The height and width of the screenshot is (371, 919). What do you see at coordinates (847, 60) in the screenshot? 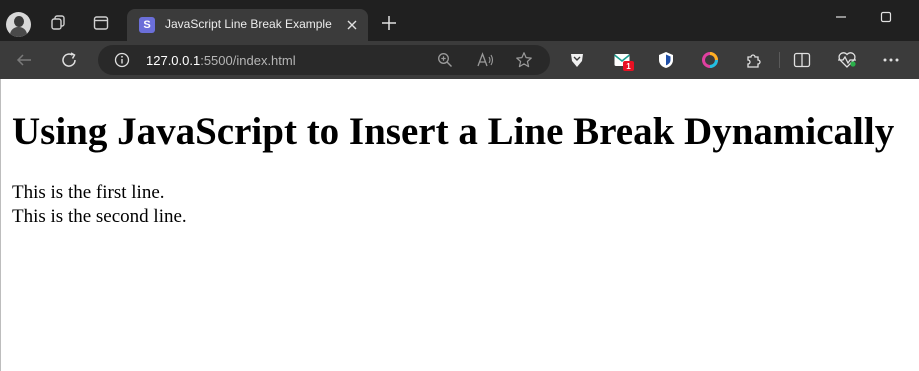
I see `health-icon` at bounding box center [847, 60].